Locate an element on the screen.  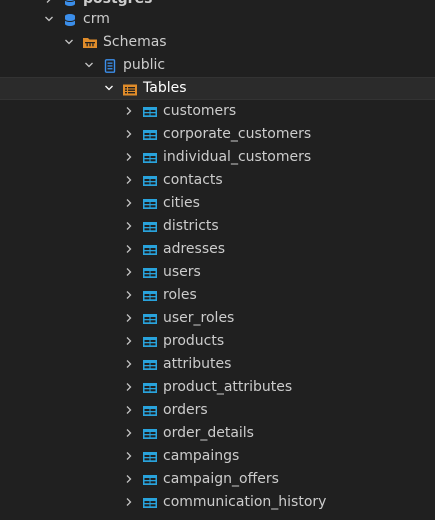
tree-node-public: public is located at coordinates (217, 65).